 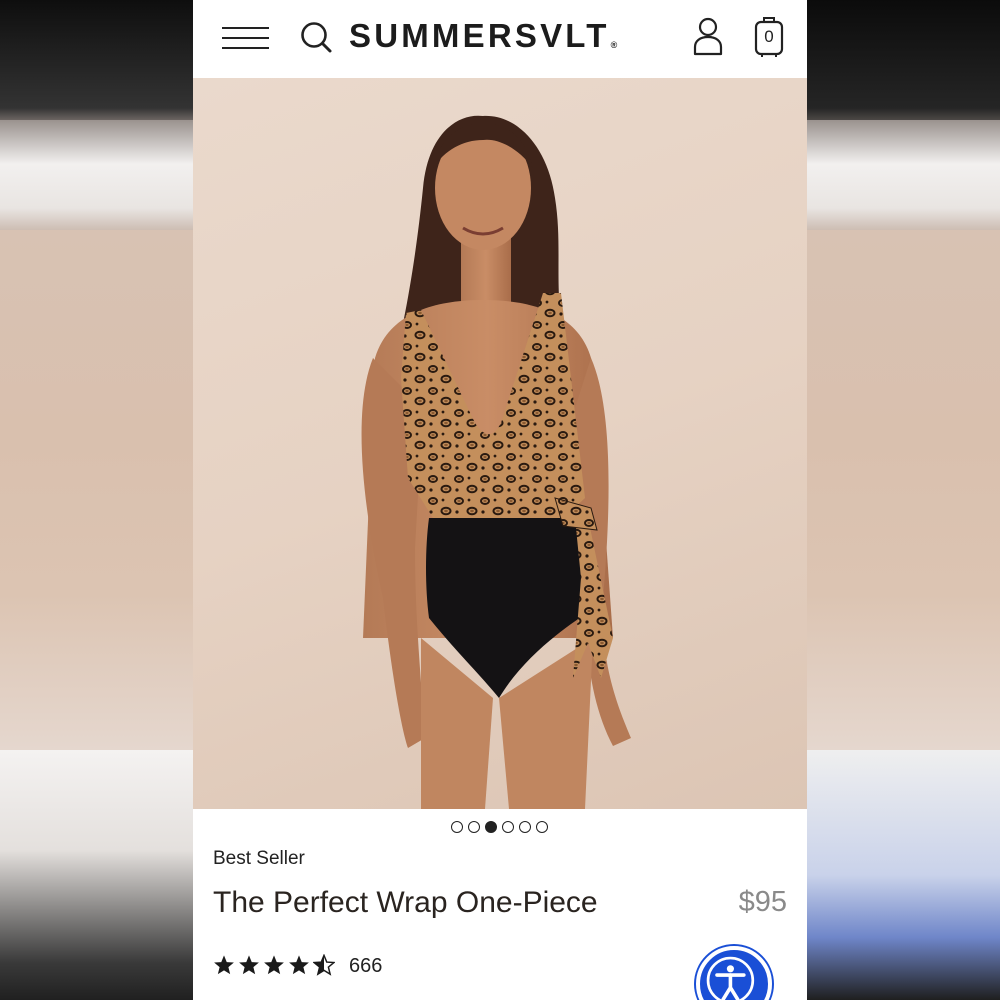 What do you see at coordinates (708, 36) in the screenshot?
I see `account-icon` at bounding box center [708, 36].